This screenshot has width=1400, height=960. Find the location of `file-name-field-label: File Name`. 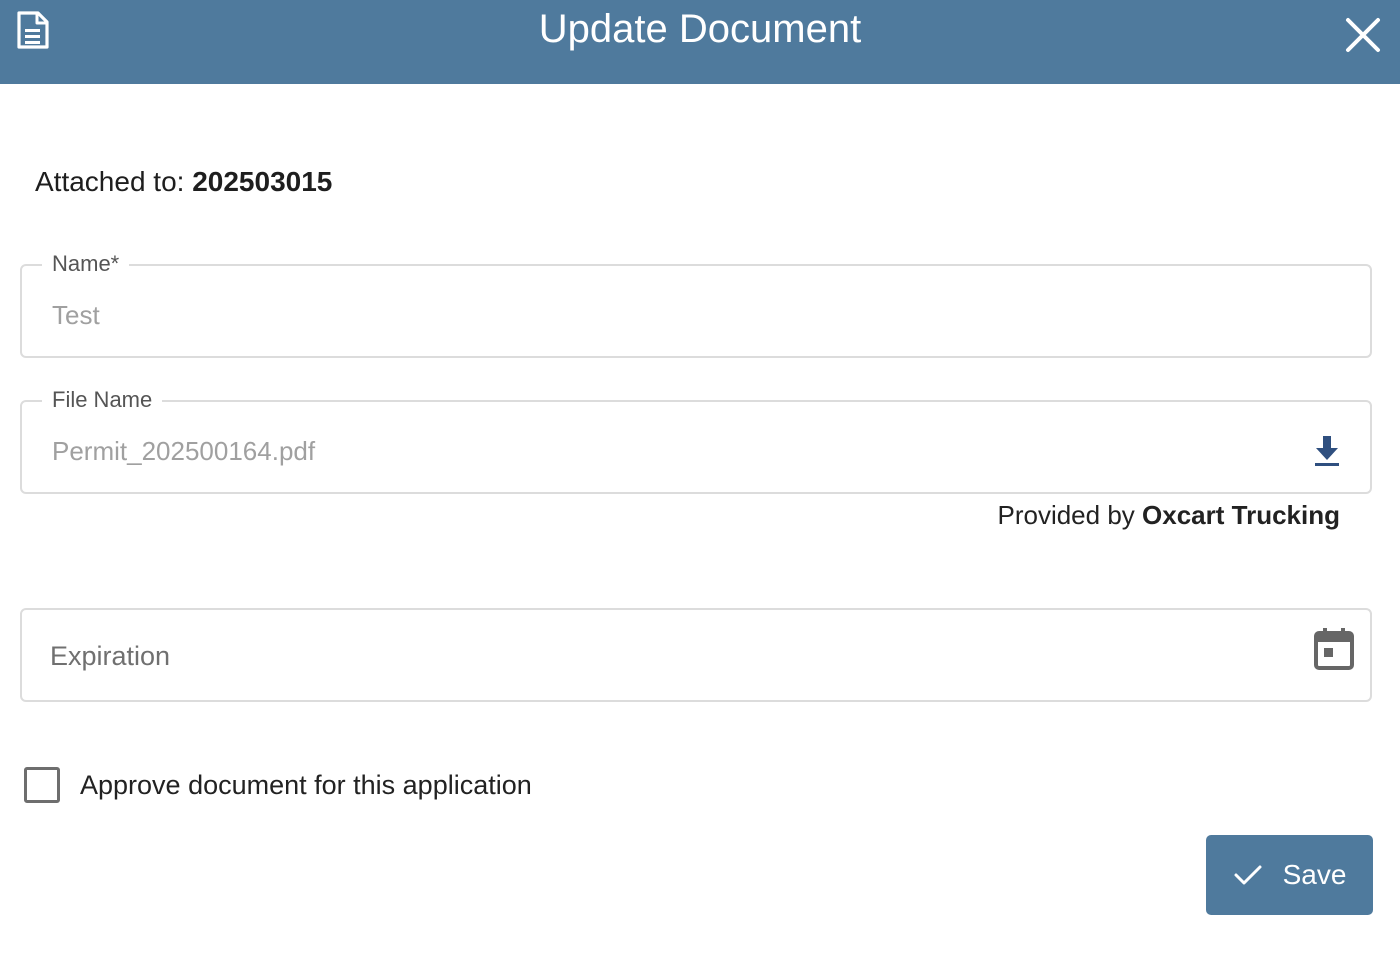

file-name-field-label: File Name is located at coordinates (102, 400).